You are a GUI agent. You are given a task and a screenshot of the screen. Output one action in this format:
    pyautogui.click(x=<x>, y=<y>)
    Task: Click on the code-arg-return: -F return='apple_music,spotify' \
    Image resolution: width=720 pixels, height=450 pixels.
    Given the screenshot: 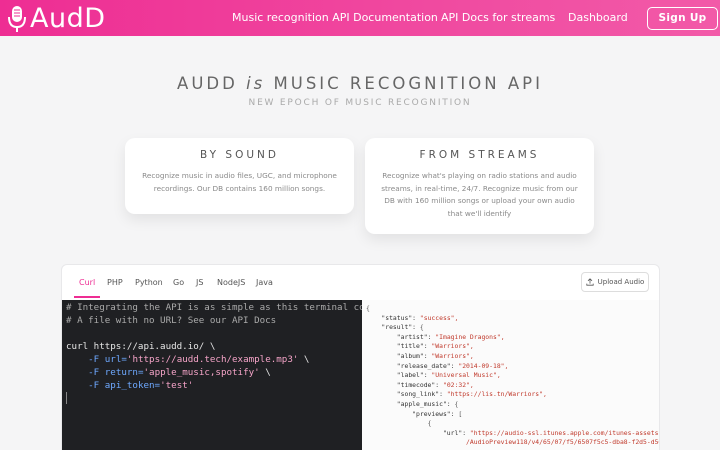 What is the action you would take?
    pyautogui.click(x=214, y=373)
    